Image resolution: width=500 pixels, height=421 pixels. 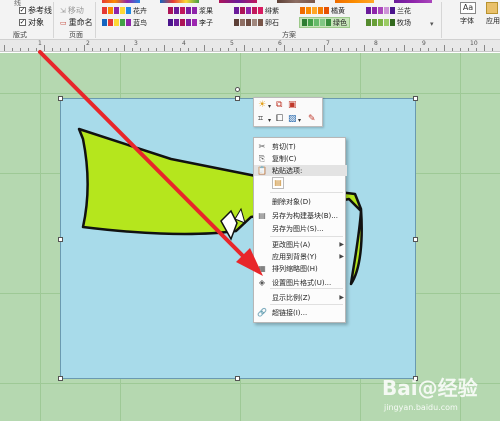 I want to click on color-scheme-item: 浆果, so click(x=190, y=10).